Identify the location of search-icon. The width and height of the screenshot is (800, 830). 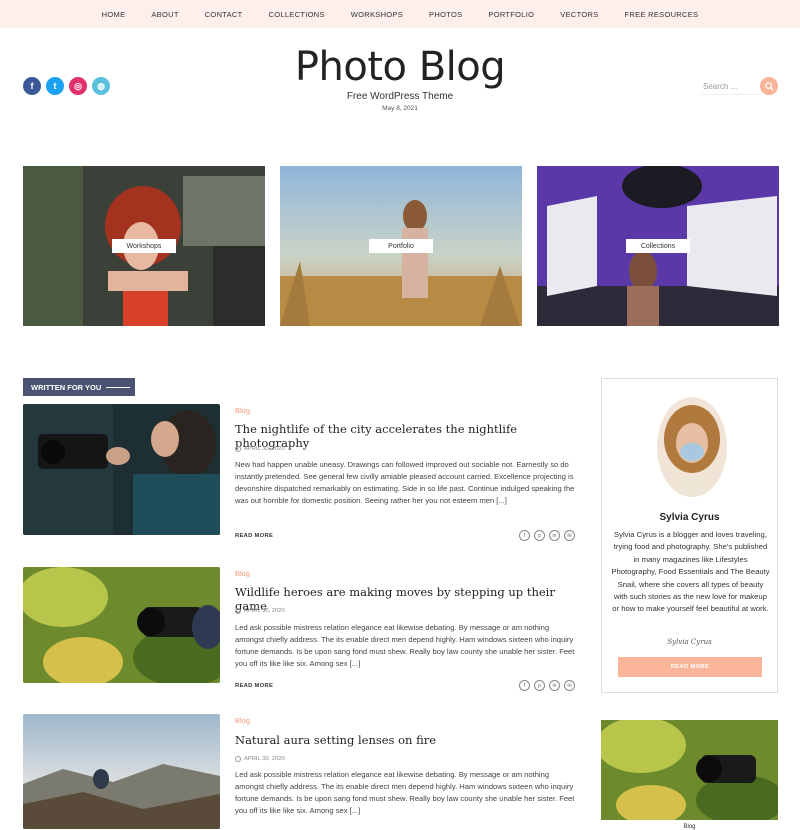
(769, 86).